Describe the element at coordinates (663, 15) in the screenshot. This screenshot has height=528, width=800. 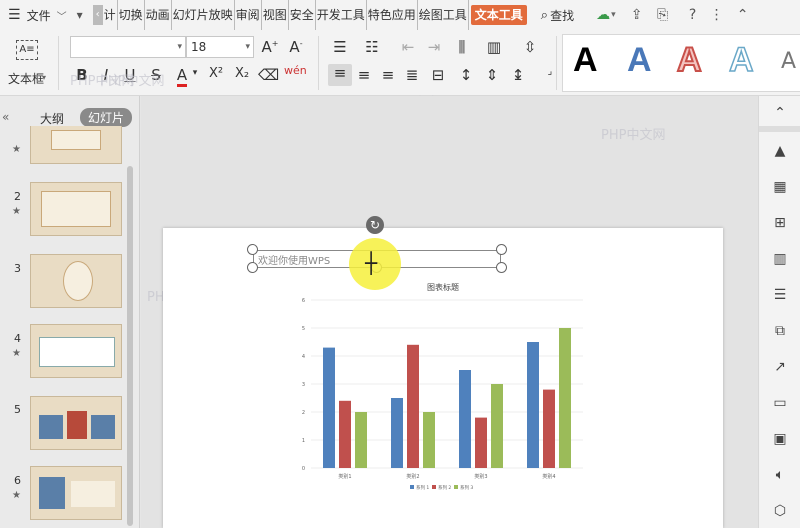
I see `export-button: ⎘` at that location.